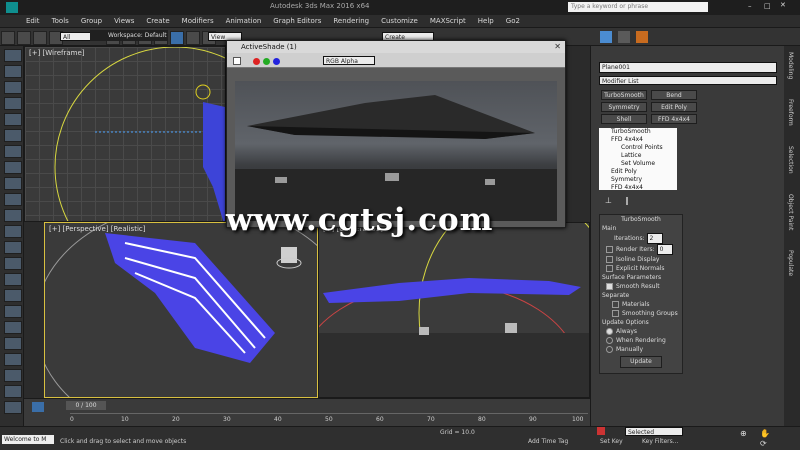  What do you see at coordinates (627, 200) in the screenshot?
I see `show-end-result-icon: ‖` at bounding box center [627, 200].